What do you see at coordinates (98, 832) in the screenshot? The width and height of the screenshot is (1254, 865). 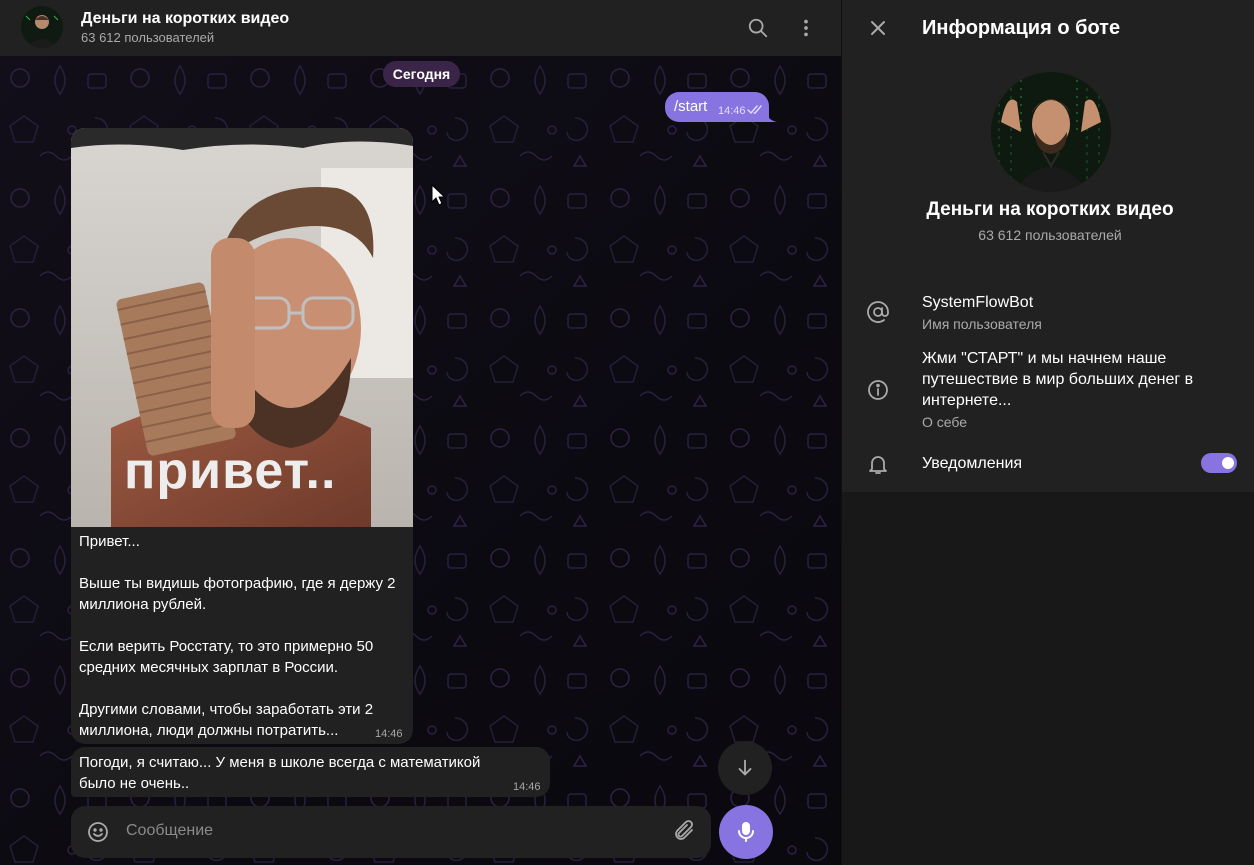 I see `smile-icon` at bounding box center [98, 832].